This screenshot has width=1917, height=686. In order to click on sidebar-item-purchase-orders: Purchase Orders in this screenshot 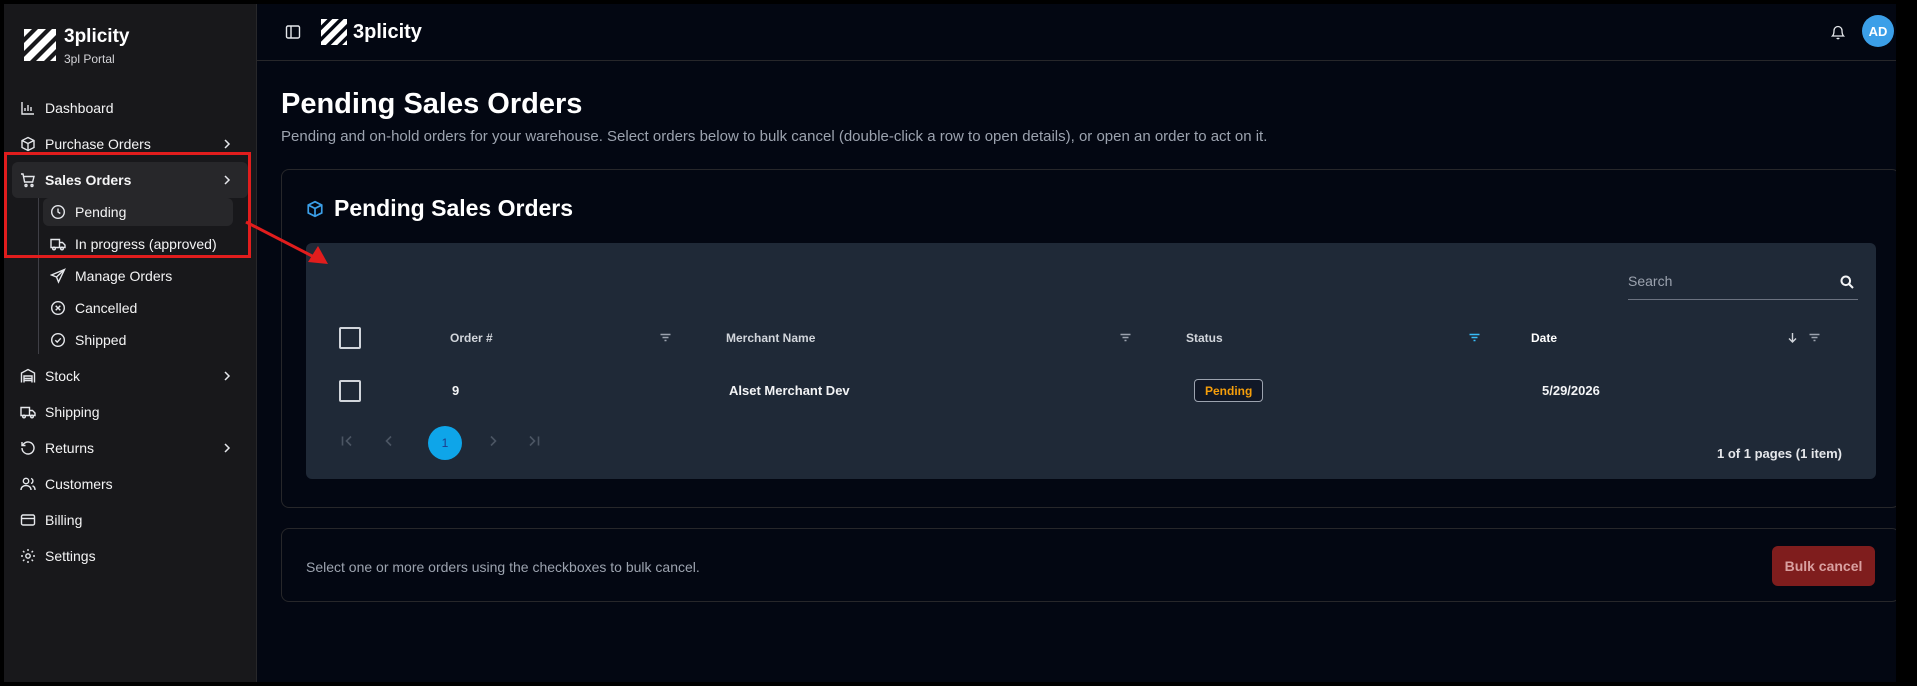, I will do `click(130, 144)`.